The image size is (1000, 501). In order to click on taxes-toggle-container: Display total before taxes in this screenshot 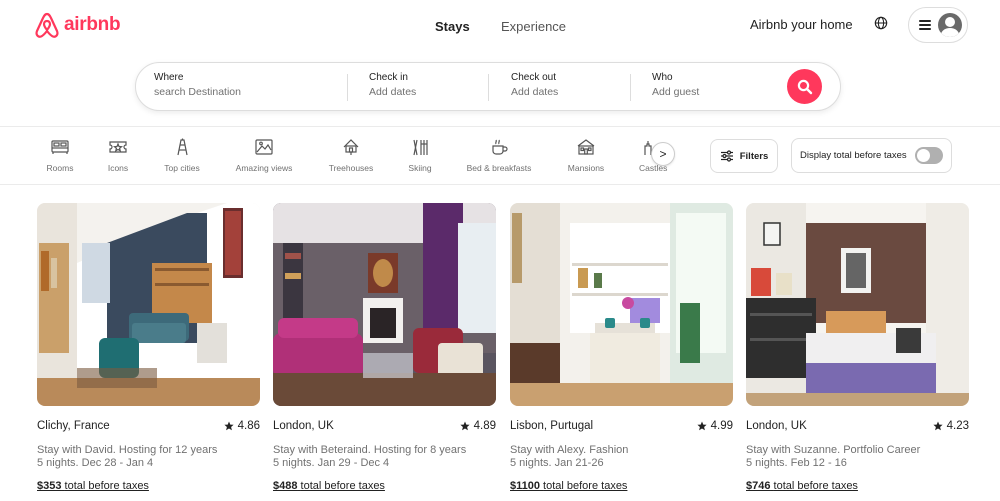, I will do `click(871, 155)`.